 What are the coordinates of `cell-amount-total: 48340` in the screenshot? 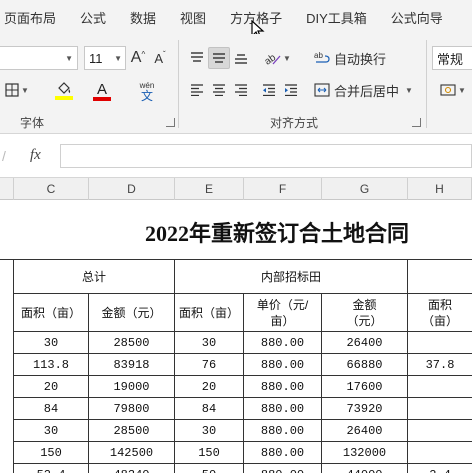 It's located at (132, 468).